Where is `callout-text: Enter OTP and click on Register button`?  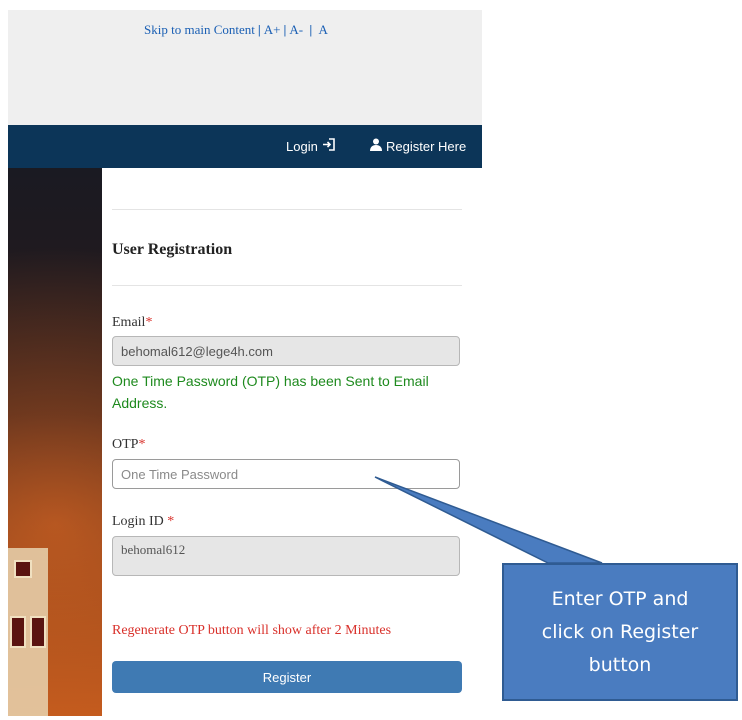
callout-text: Enter OTP and click on Register button is located at coordinates (620, 631).